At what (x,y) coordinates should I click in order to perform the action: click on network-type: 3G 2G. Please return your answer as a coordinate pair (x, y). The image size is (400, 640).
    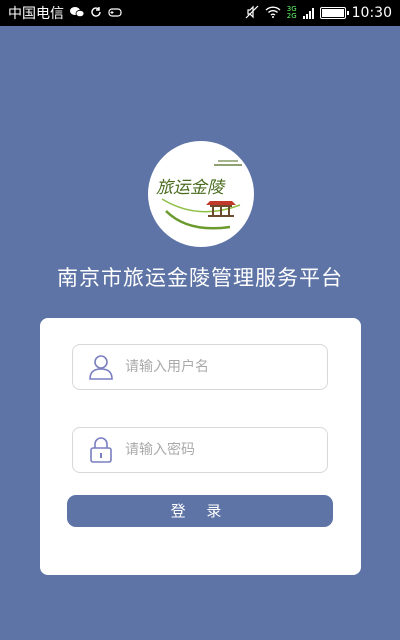
    Looking at the image, I should click on (292, 13).